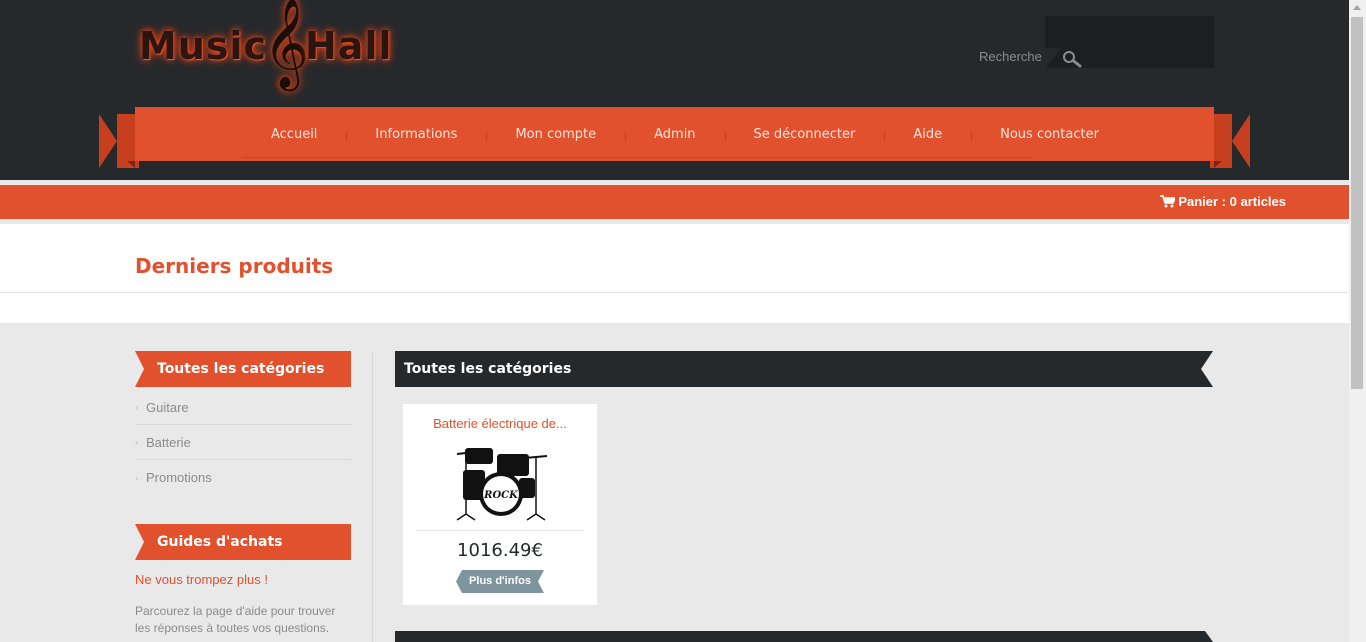  Describe the element at coordinates (1150, 54) in the screenshot. I see `search-input` at that location.